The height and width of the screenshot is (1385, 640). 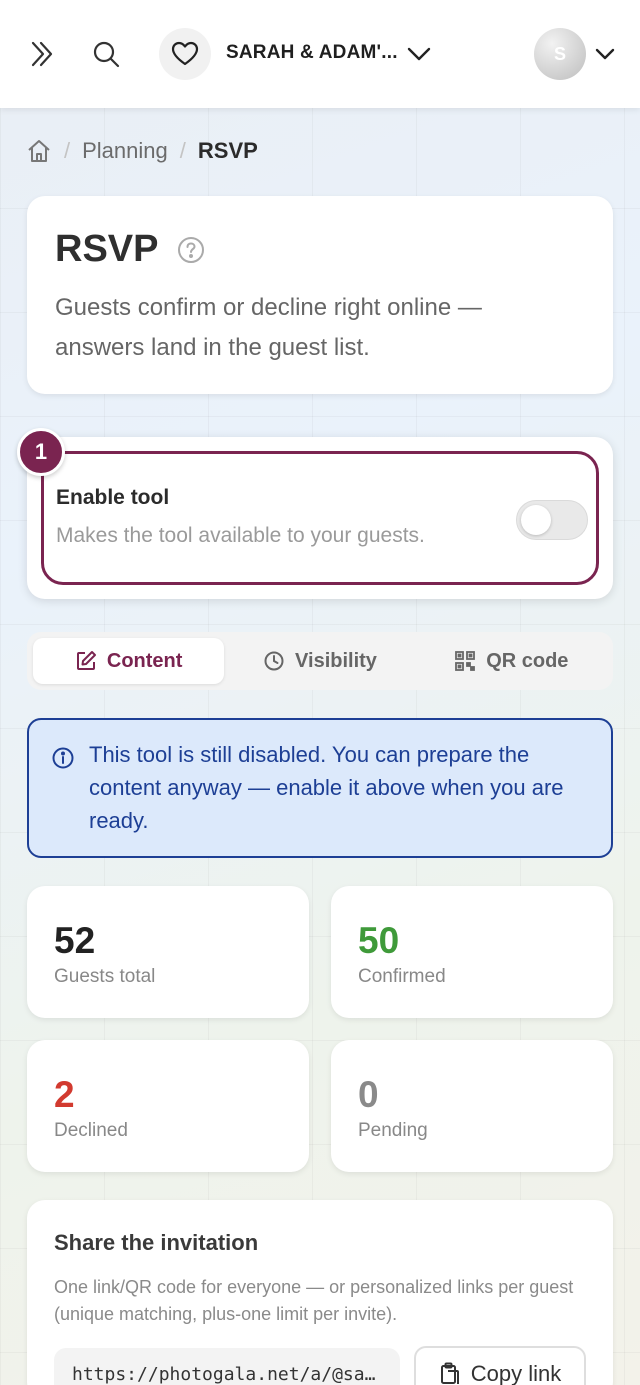 What do you see at coordinates (168, 952) in the screenshot?
I see `stat-guests-total: 52 Guests total` at bounding box center [168, 952].